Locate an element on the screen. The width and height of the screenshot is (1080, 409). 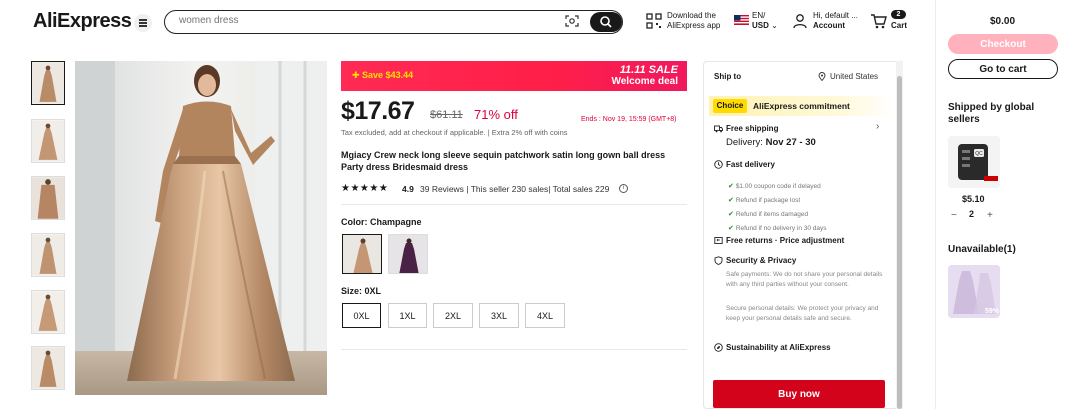
usb-charger-image: QC is located at coordinates (974, 162).